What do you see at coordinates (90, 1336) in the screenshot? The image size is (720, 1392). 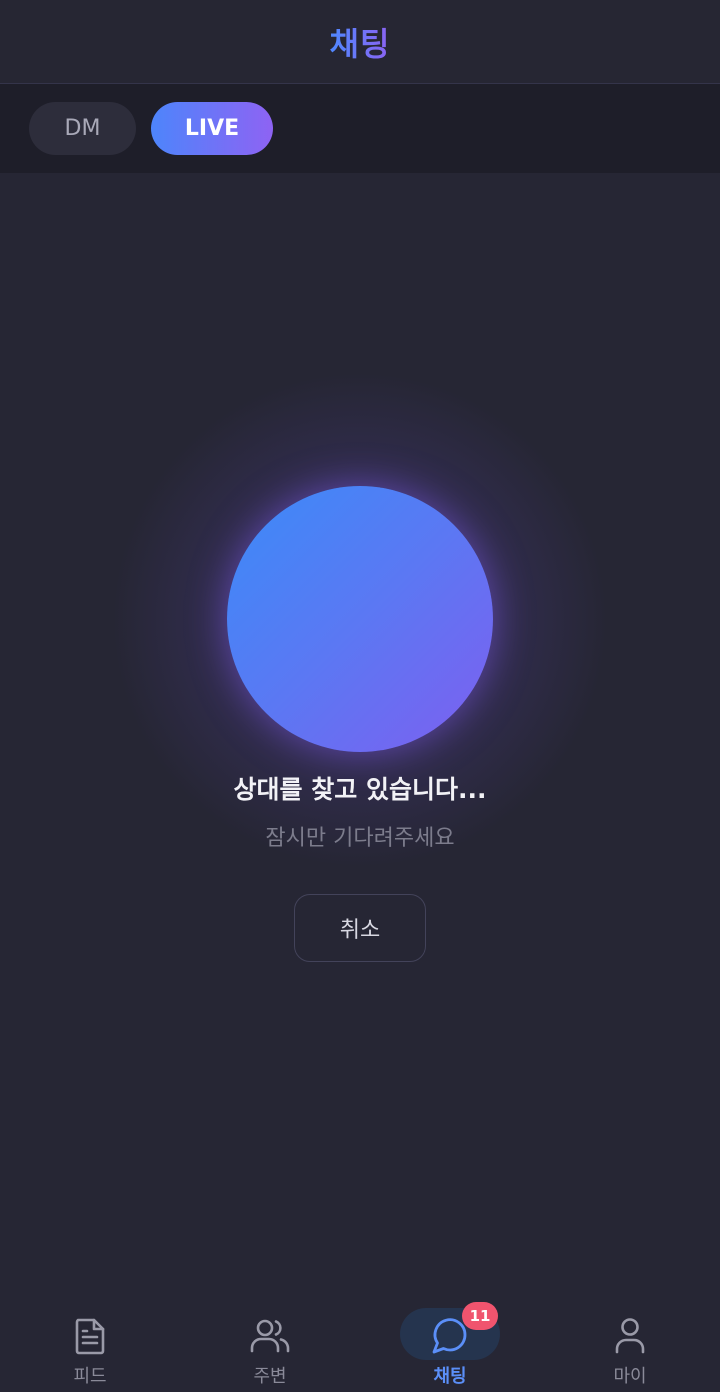 I see `document-icon` at bounding box center [90, 1336].